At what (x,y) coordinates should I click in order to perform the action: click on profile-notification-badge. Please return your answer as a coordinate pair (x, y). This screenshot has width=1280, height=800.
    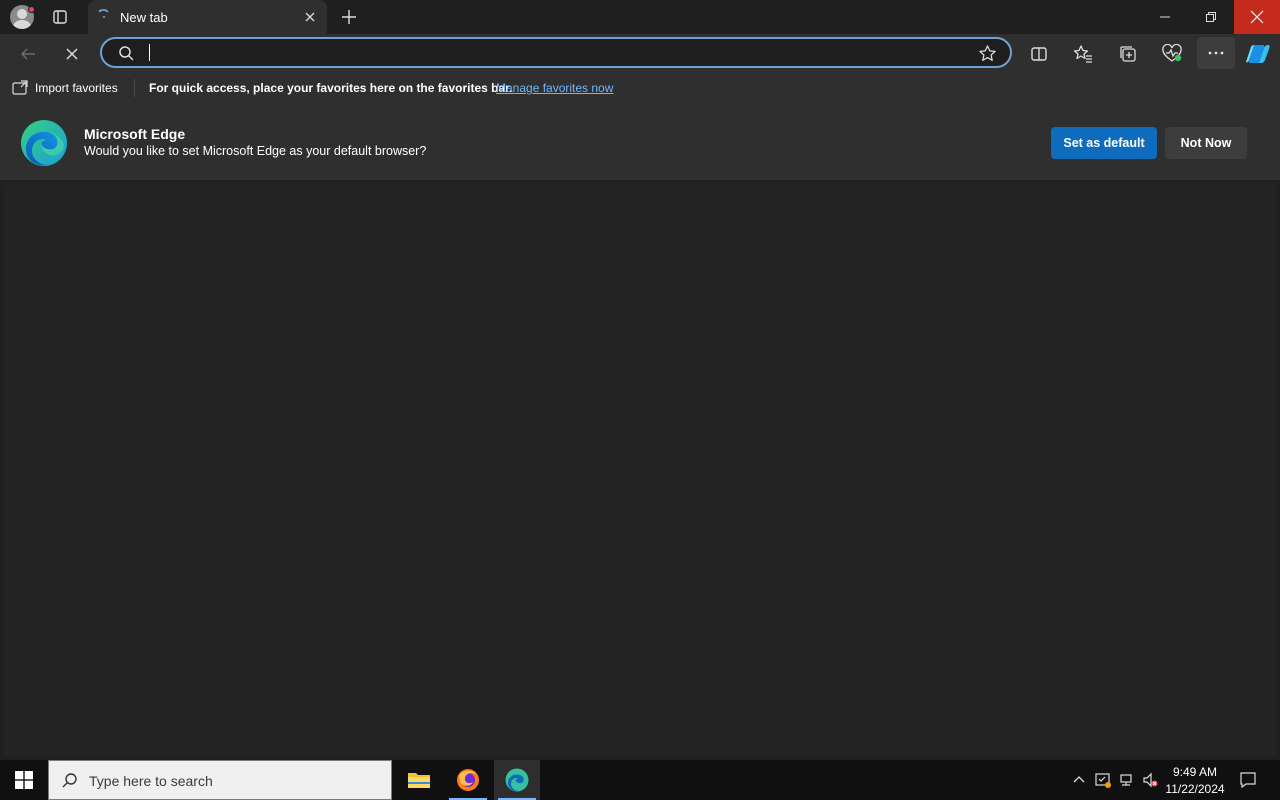
    Looking at the image, I should click on (31, 9).